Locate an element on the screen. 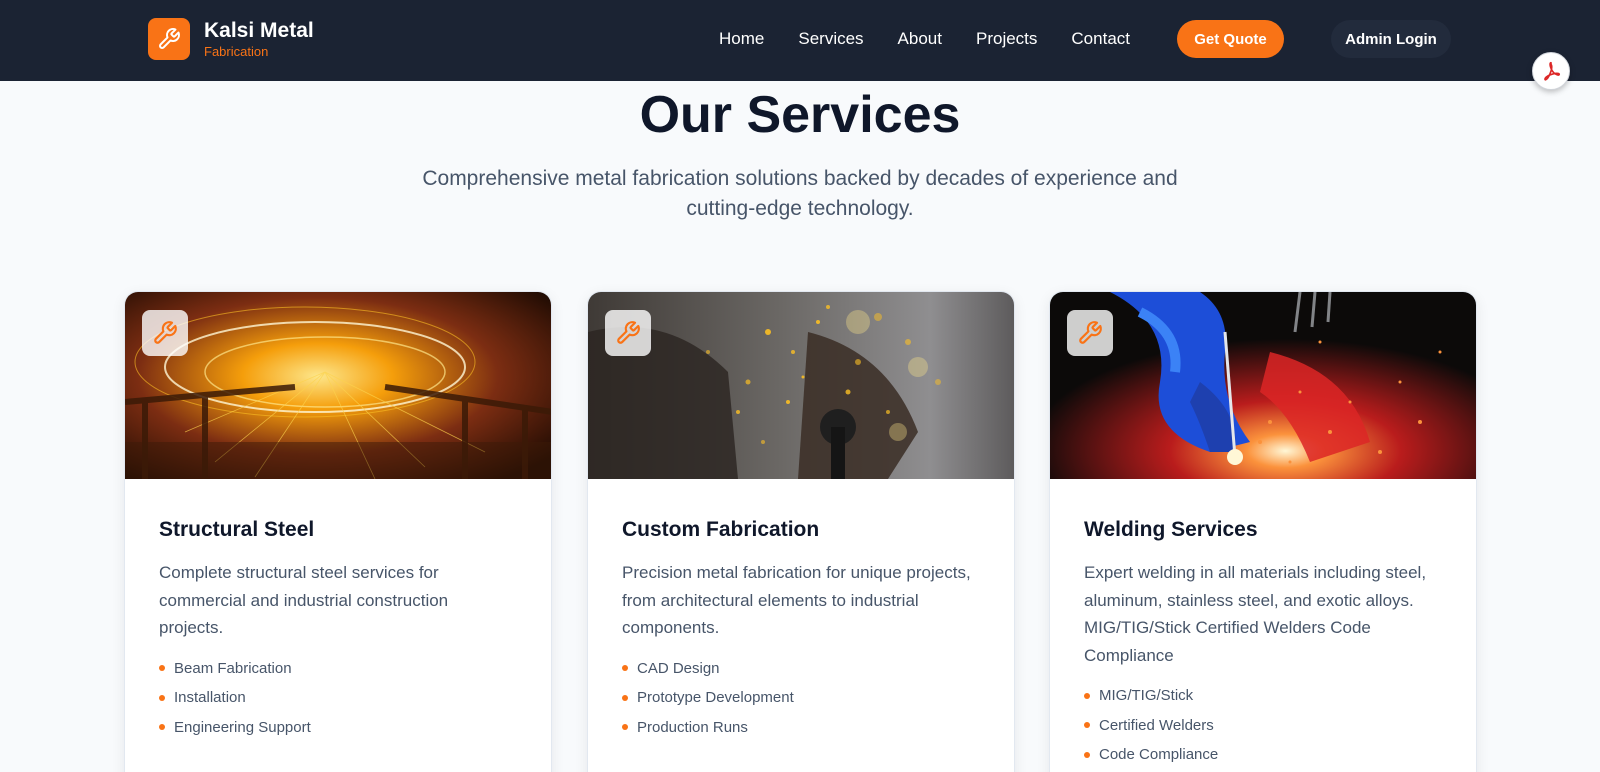  section-title: Our Services is located at coordinates (800, 115).